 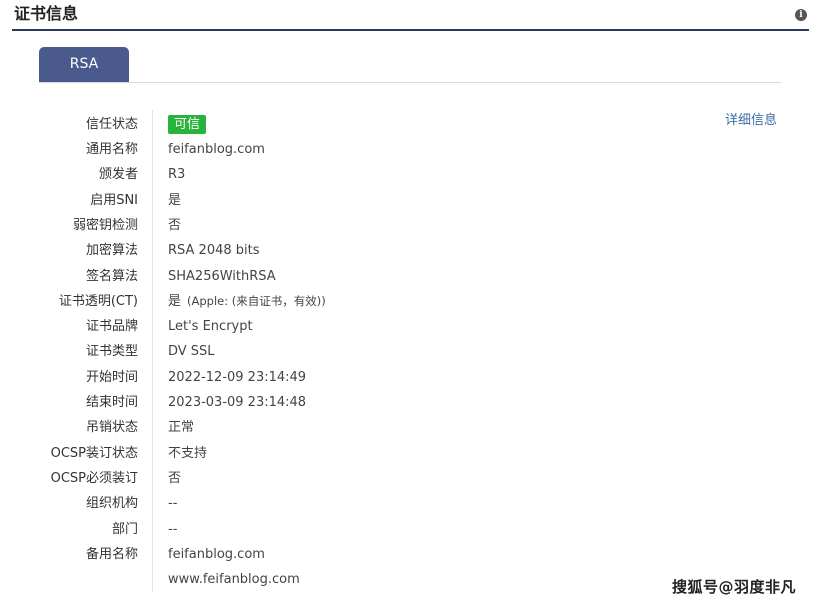 I want to click on field-value-text: RSA 2048 bits, so click(x=214, y=250).